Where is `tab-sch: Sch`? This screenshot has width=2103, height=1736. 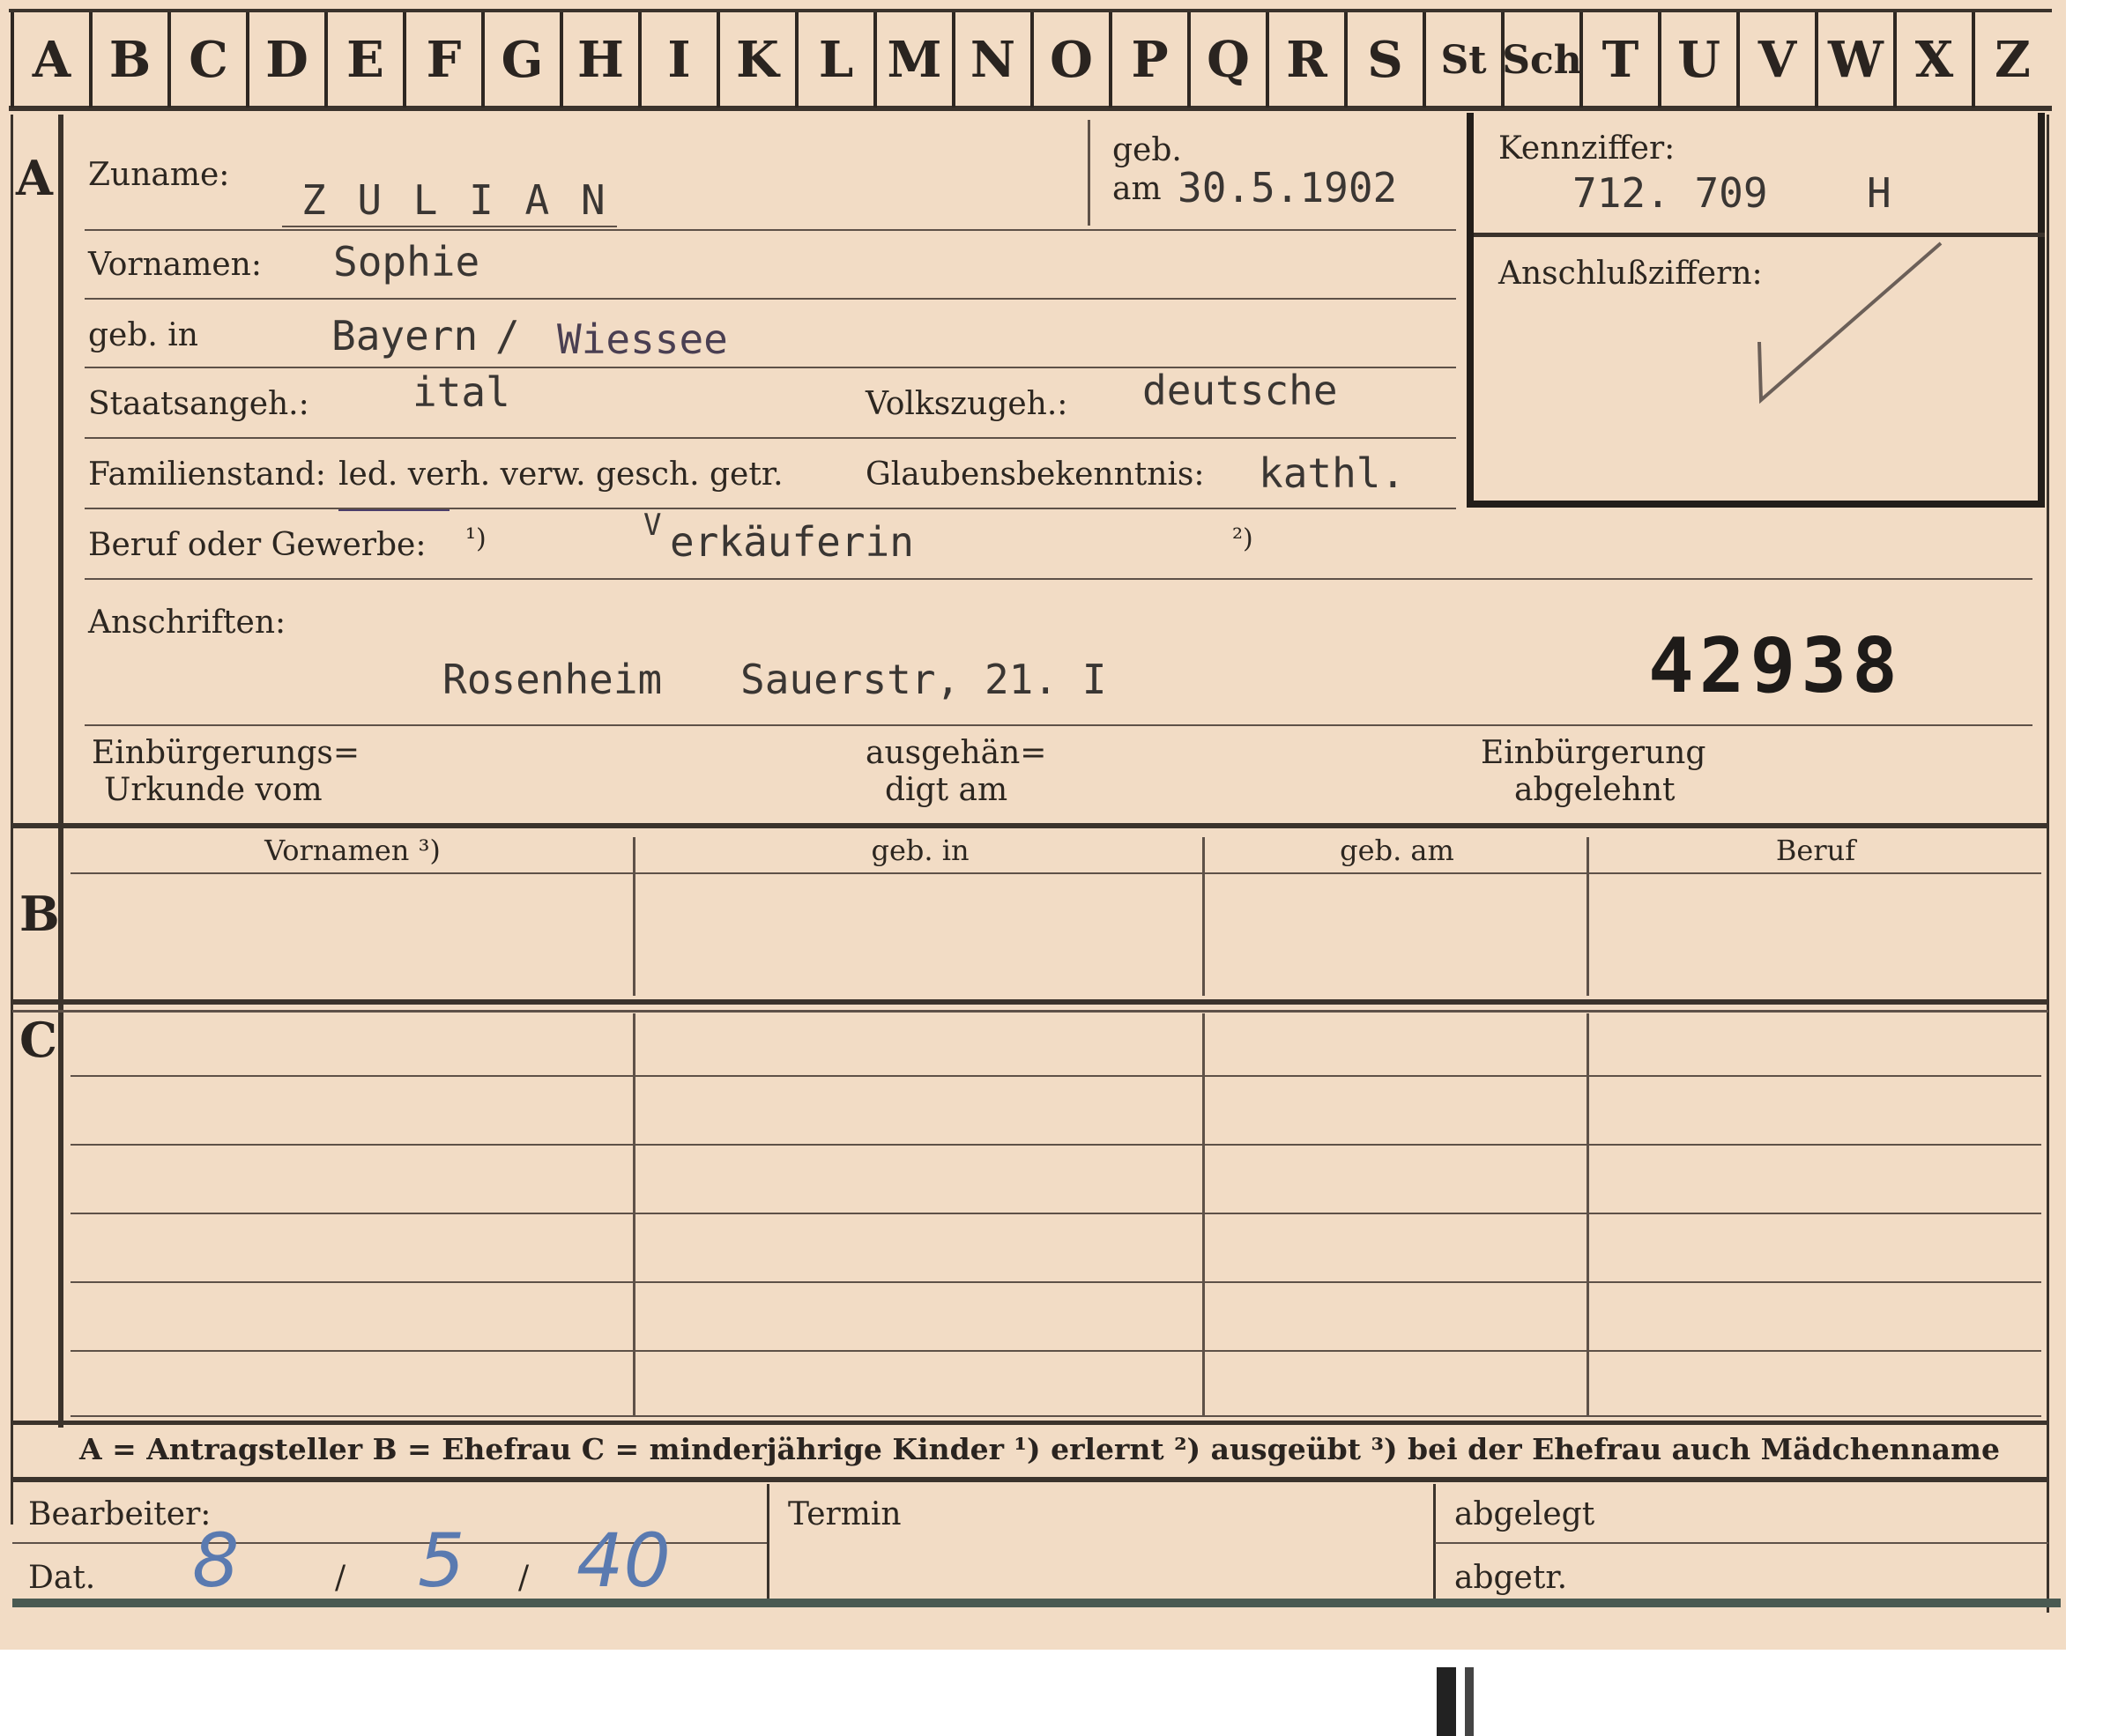
tab-sch: Sch is located at coordinates (1541, 60).